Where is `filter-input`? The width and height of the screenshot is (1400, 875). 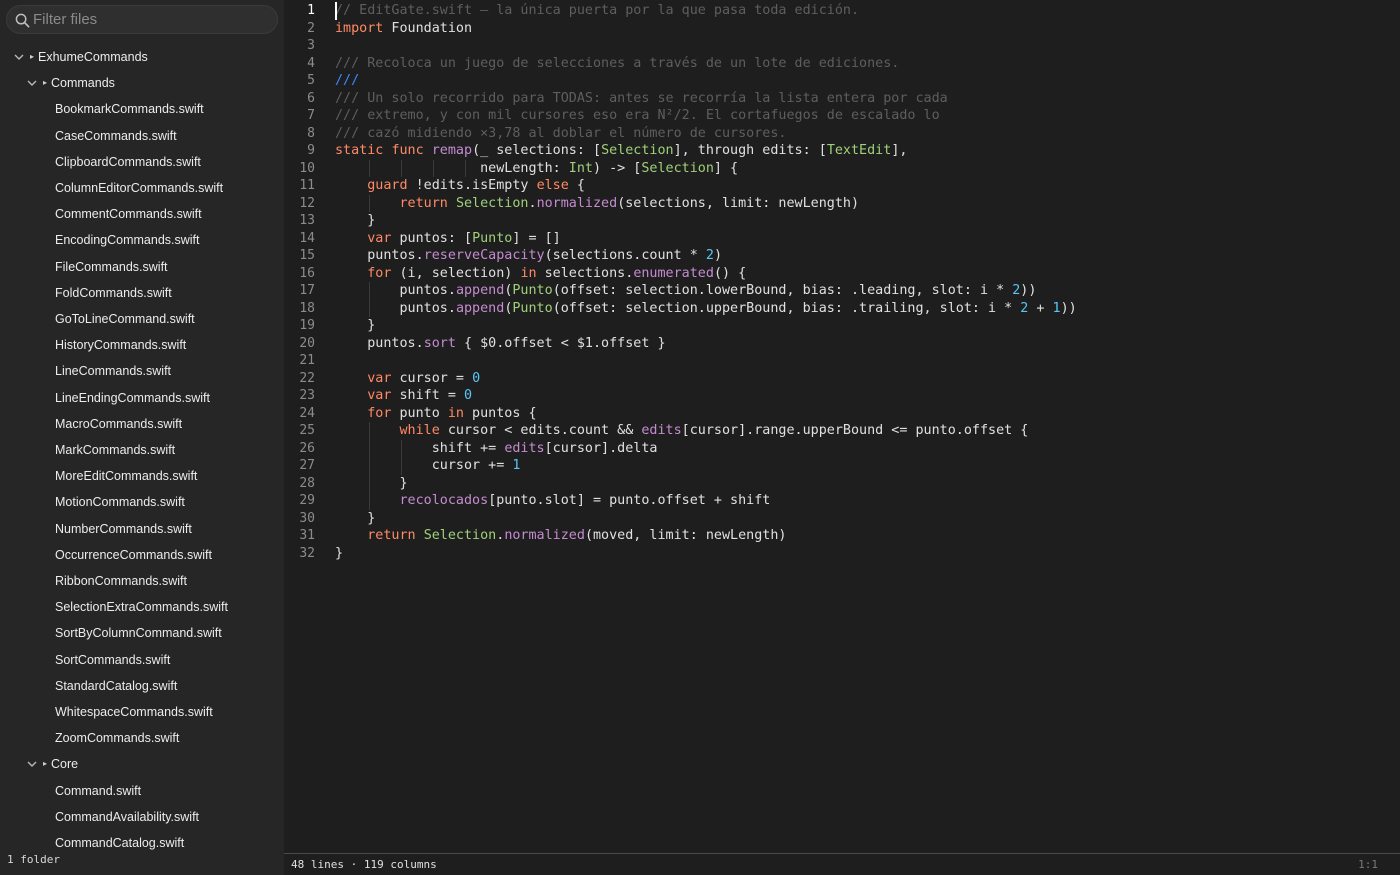 filter-input is located at coordinates (151, 19).